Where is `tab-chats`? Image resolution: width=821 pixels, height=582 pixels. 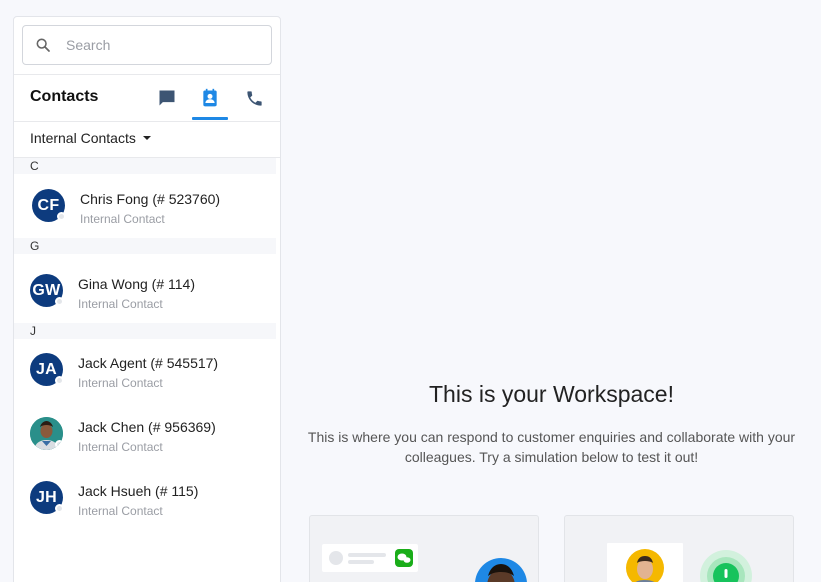 tab-chats is located at coordinates (167, 98).